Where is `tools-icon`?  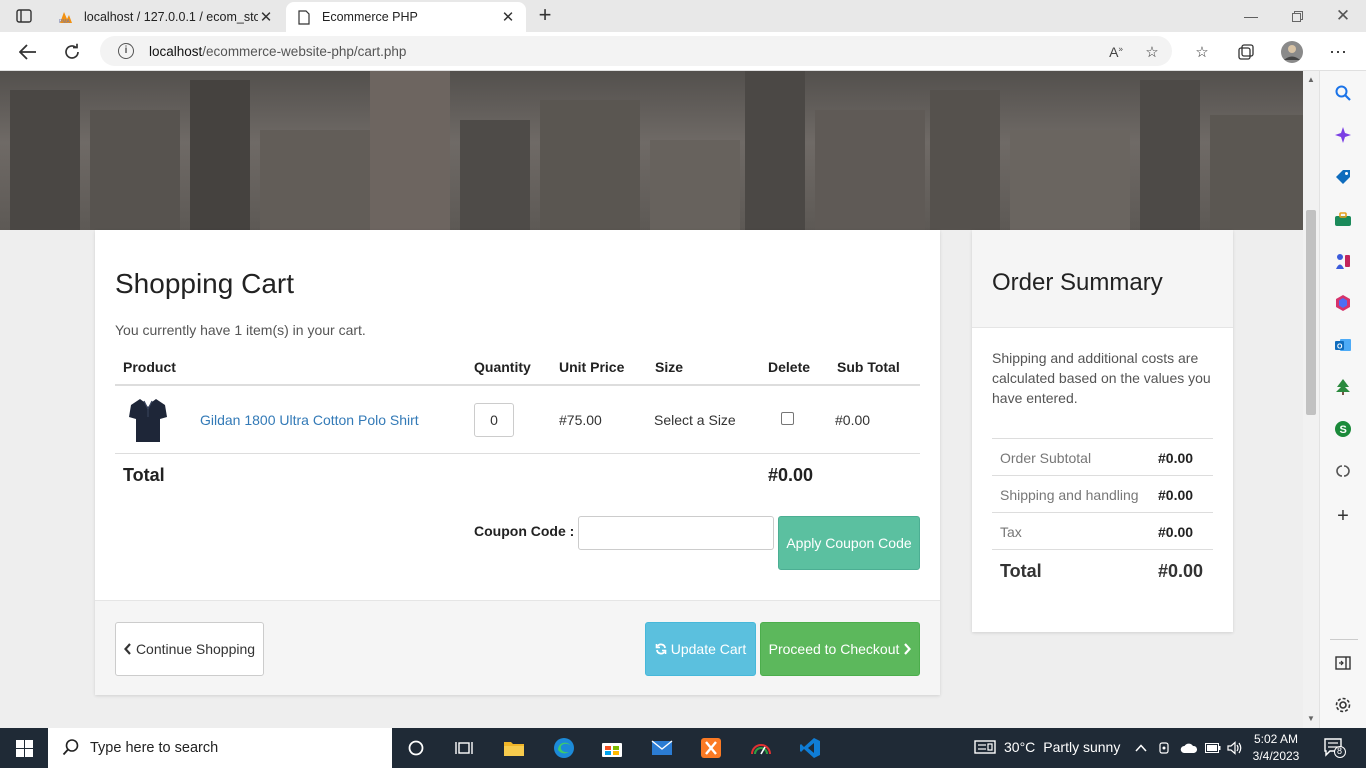 tools-icon is located at coordinates (1343, 219).